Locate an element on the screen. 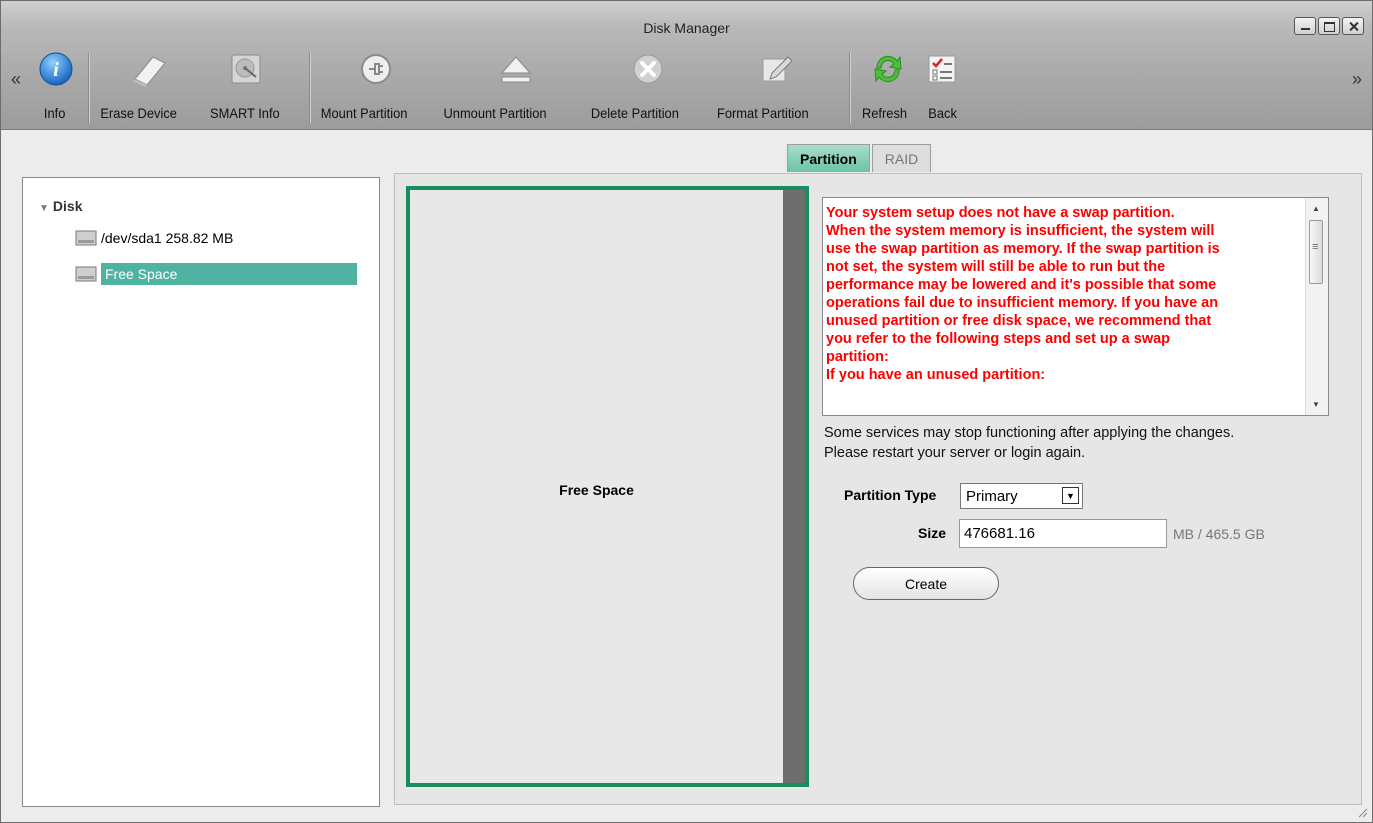 The height and width of the screenshot is (823, 1373). delete-icon is located at coordinates (648, 69).